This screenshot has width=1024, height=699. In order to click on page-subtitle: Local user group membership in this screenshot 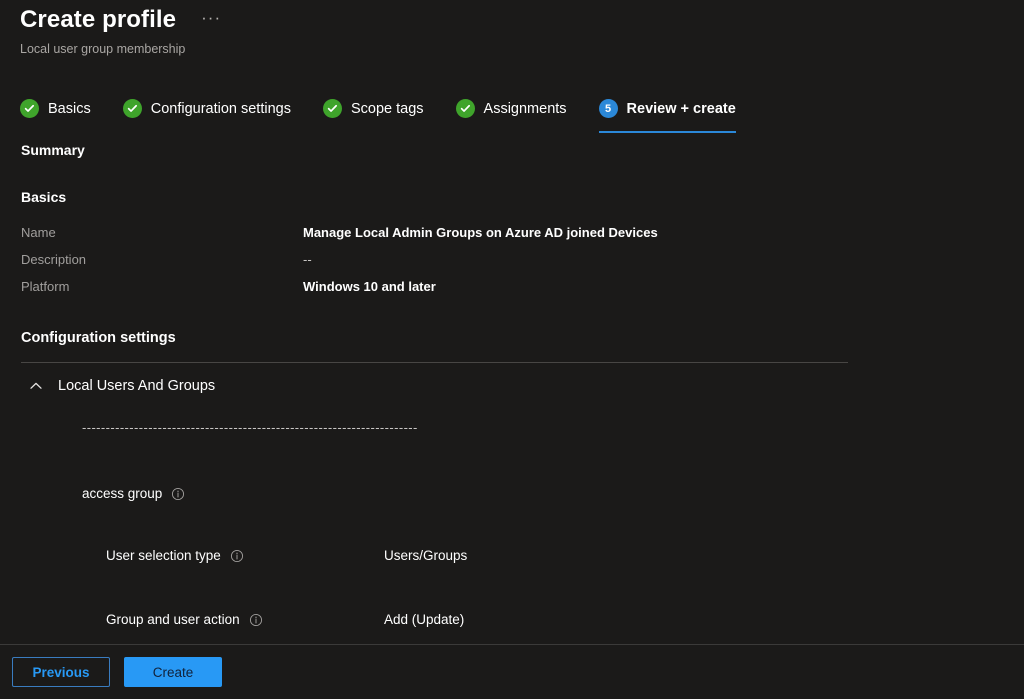, I will do `click(103, 49)`.